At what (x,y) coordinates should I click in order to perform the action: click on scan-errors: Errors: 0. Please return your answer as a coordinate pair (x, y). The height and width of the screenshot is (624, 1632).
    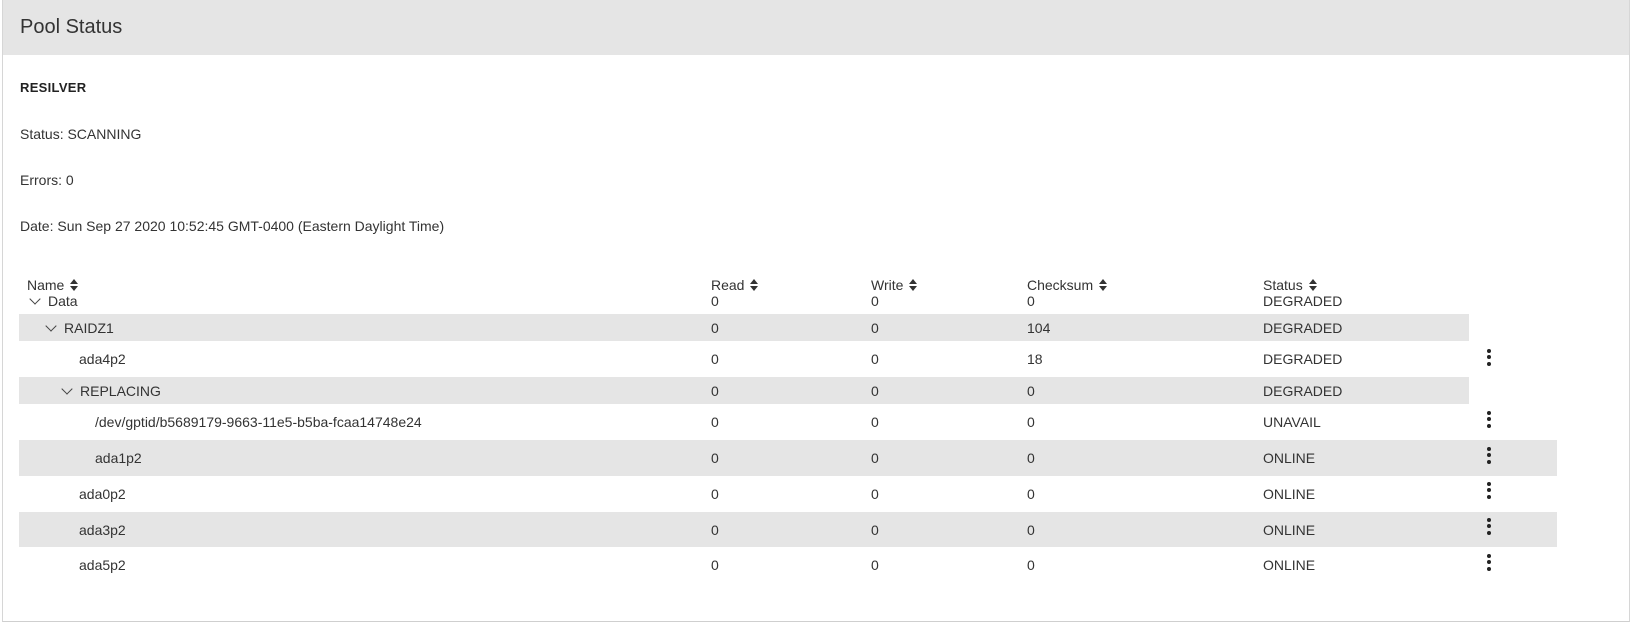
    Looking at the image, I should click on (47, 180).